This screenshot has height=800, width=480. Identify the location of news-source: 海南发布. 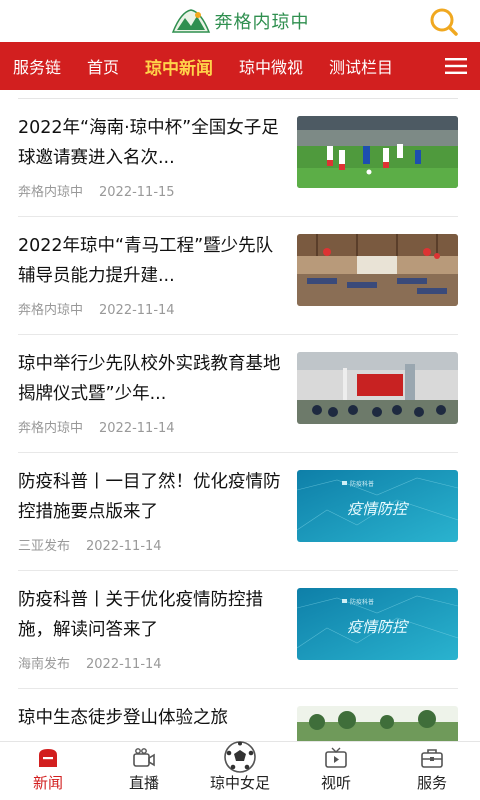
(44, 664).